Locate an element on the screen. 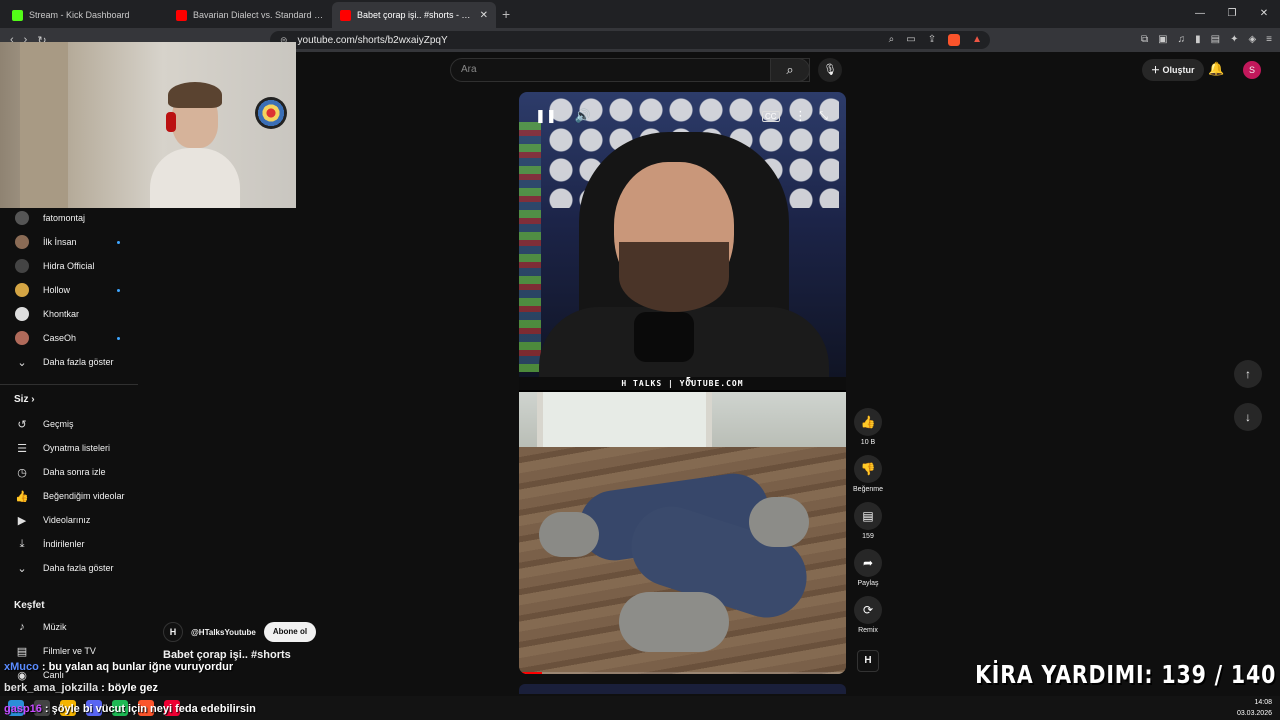  minimize-icon: — is located at coordinates (1200, 14).